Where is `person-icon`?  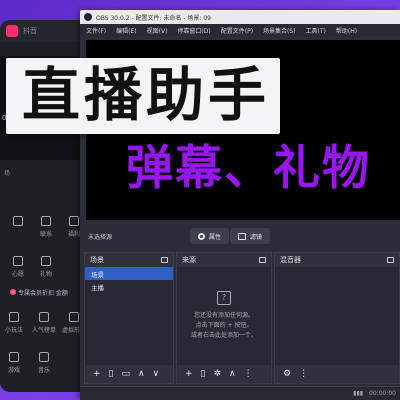 person-icon is located at coordinates (74, 317).